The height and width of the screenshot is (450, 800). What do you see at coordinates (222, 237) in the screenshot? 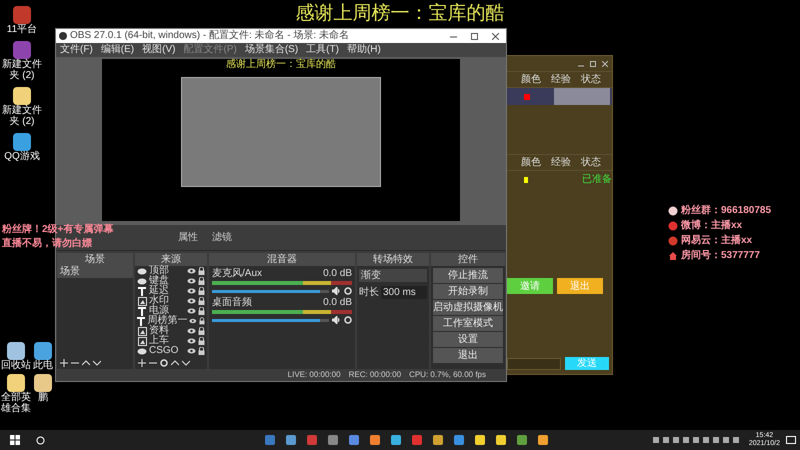
I see `toolbar-button: 滤镜` at bounding box center [222, 237].